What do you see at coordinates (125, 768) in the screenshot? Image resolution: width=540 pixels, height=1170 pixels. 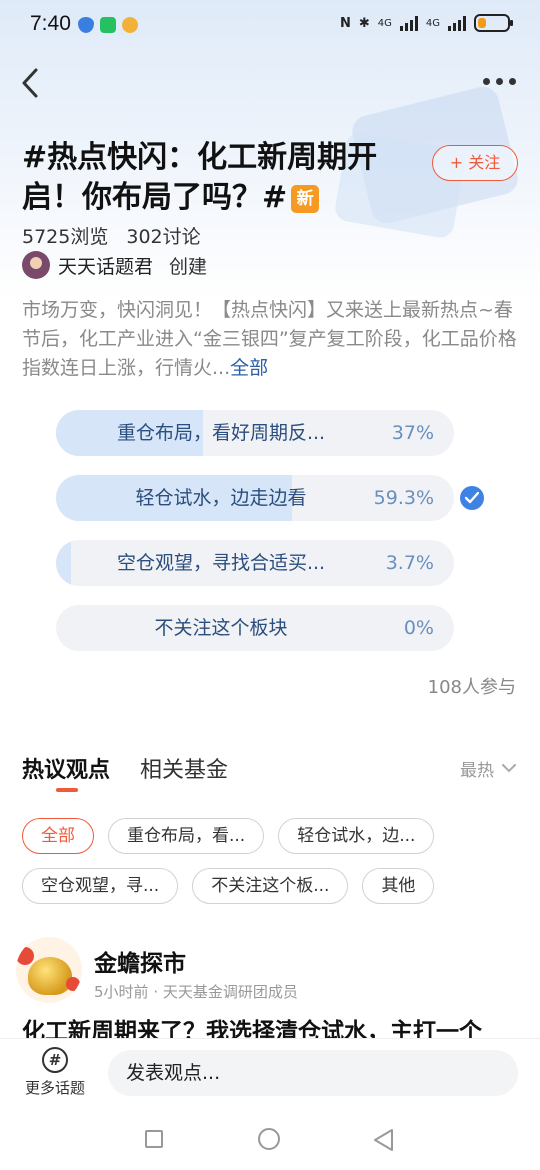 I see `content-tabs: 热议观点 相关基金` at bounding box center [125, 768].